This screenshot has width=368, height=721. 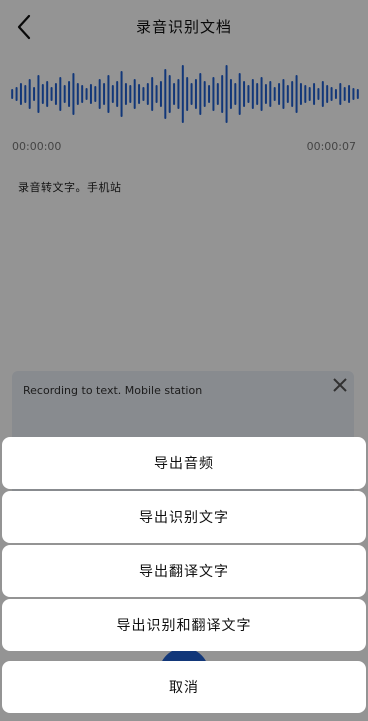 I want to click on cancel-button: 取消, so click(x=184, y=687).